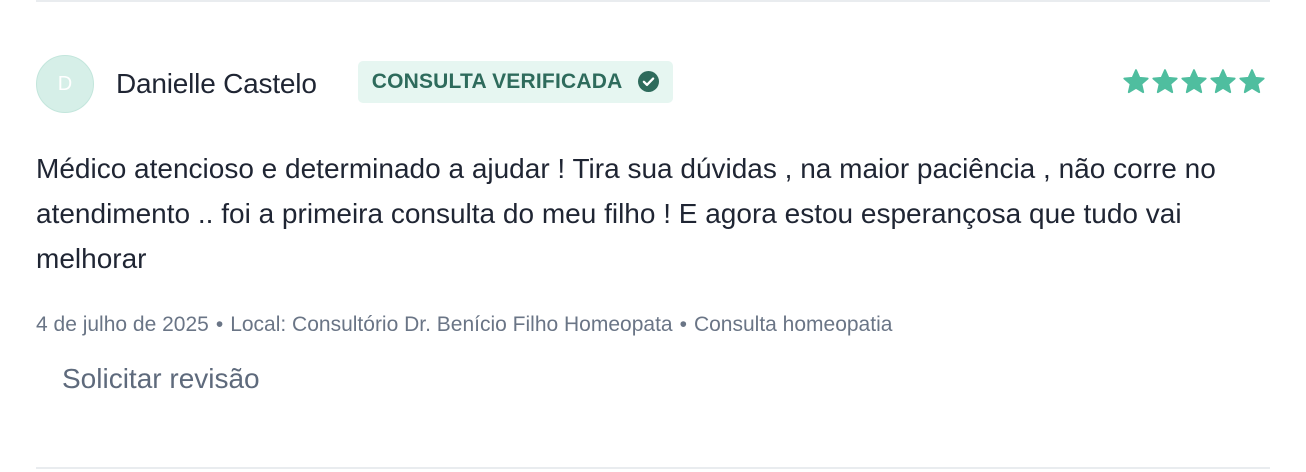  What do you see at coordinates (649, 81) in the screenshot?
I see `check-circle-icon` at bounding box center [649, 81].